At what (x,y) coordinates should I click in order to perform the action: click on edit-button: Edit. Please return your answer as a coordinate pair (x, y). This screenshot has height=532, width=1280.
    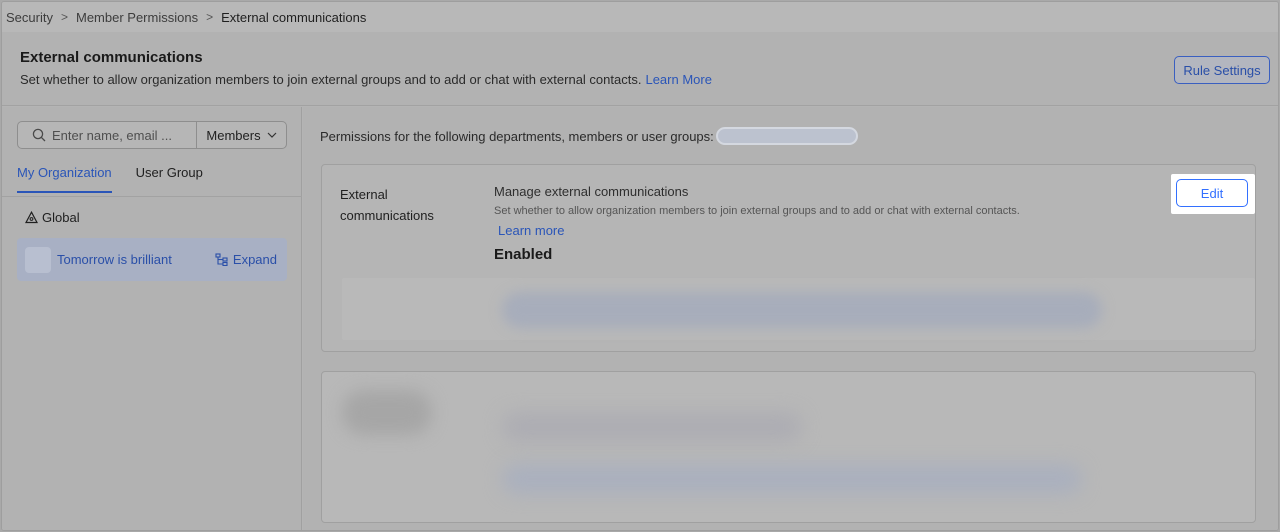
    Looking at the image, I should click on (1212, 193).